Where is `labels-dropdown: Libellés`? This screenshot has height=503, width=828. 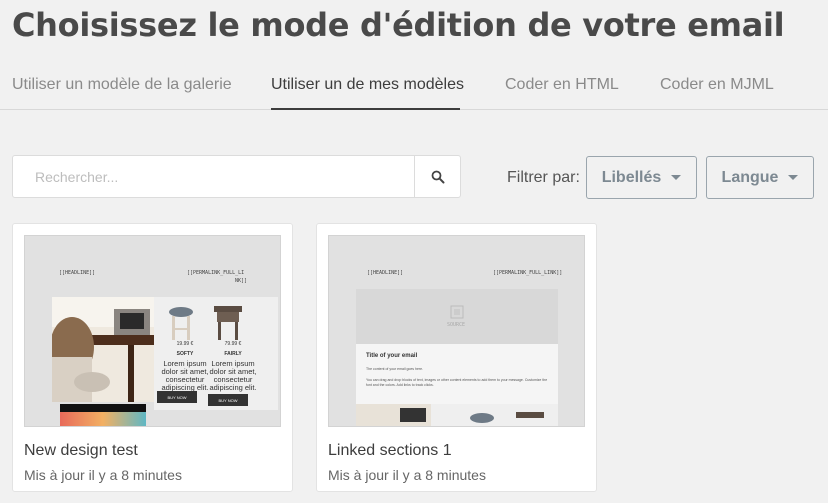
labels-dropdown: Libellés is located at coordinates (641, 177).